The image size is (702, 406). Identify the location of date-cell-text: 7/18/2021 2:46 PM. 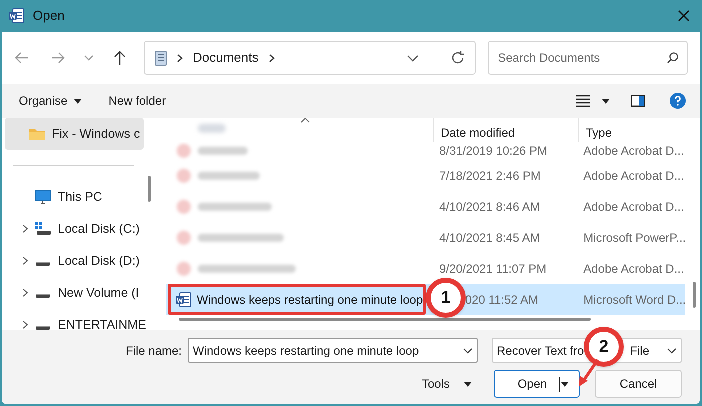
(490, 176).